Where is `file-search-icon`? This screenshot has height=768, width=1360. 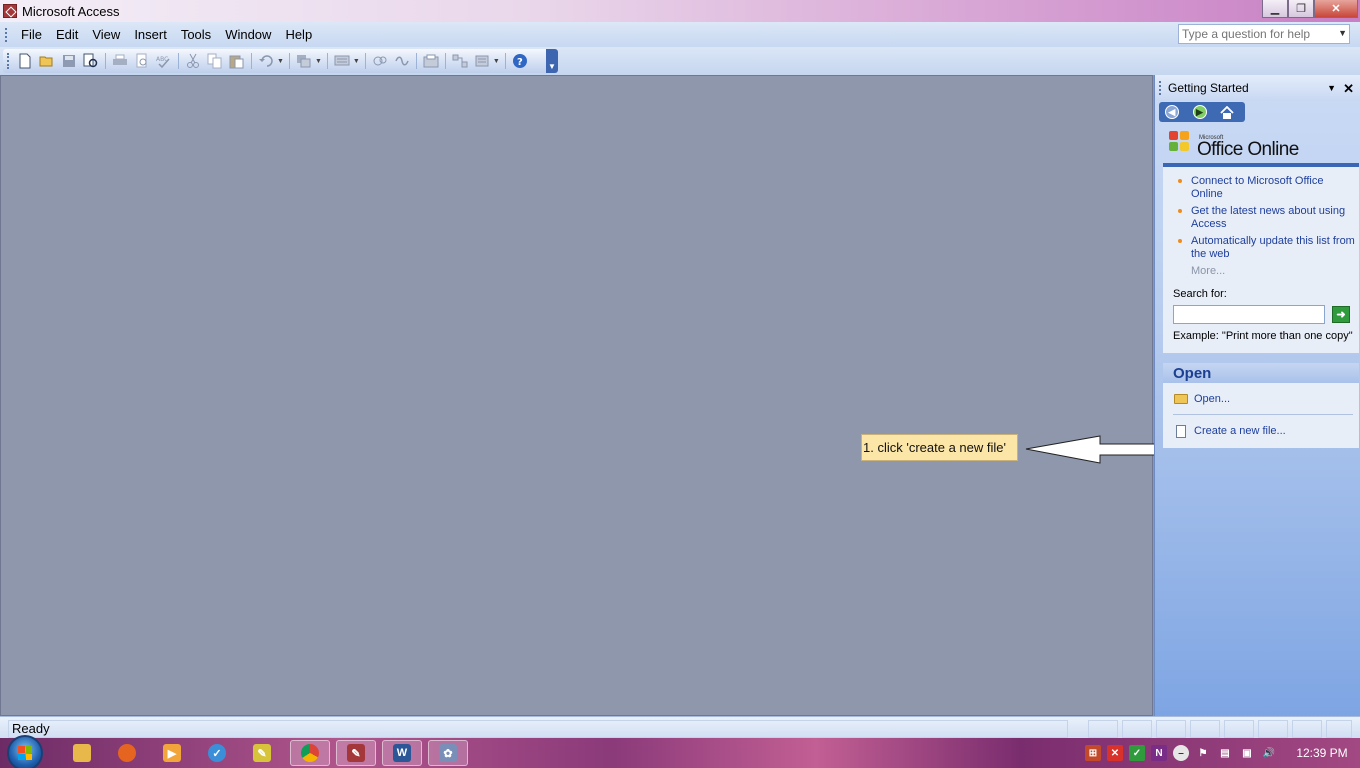 file-search-icon is located at coordinates (91, 61).